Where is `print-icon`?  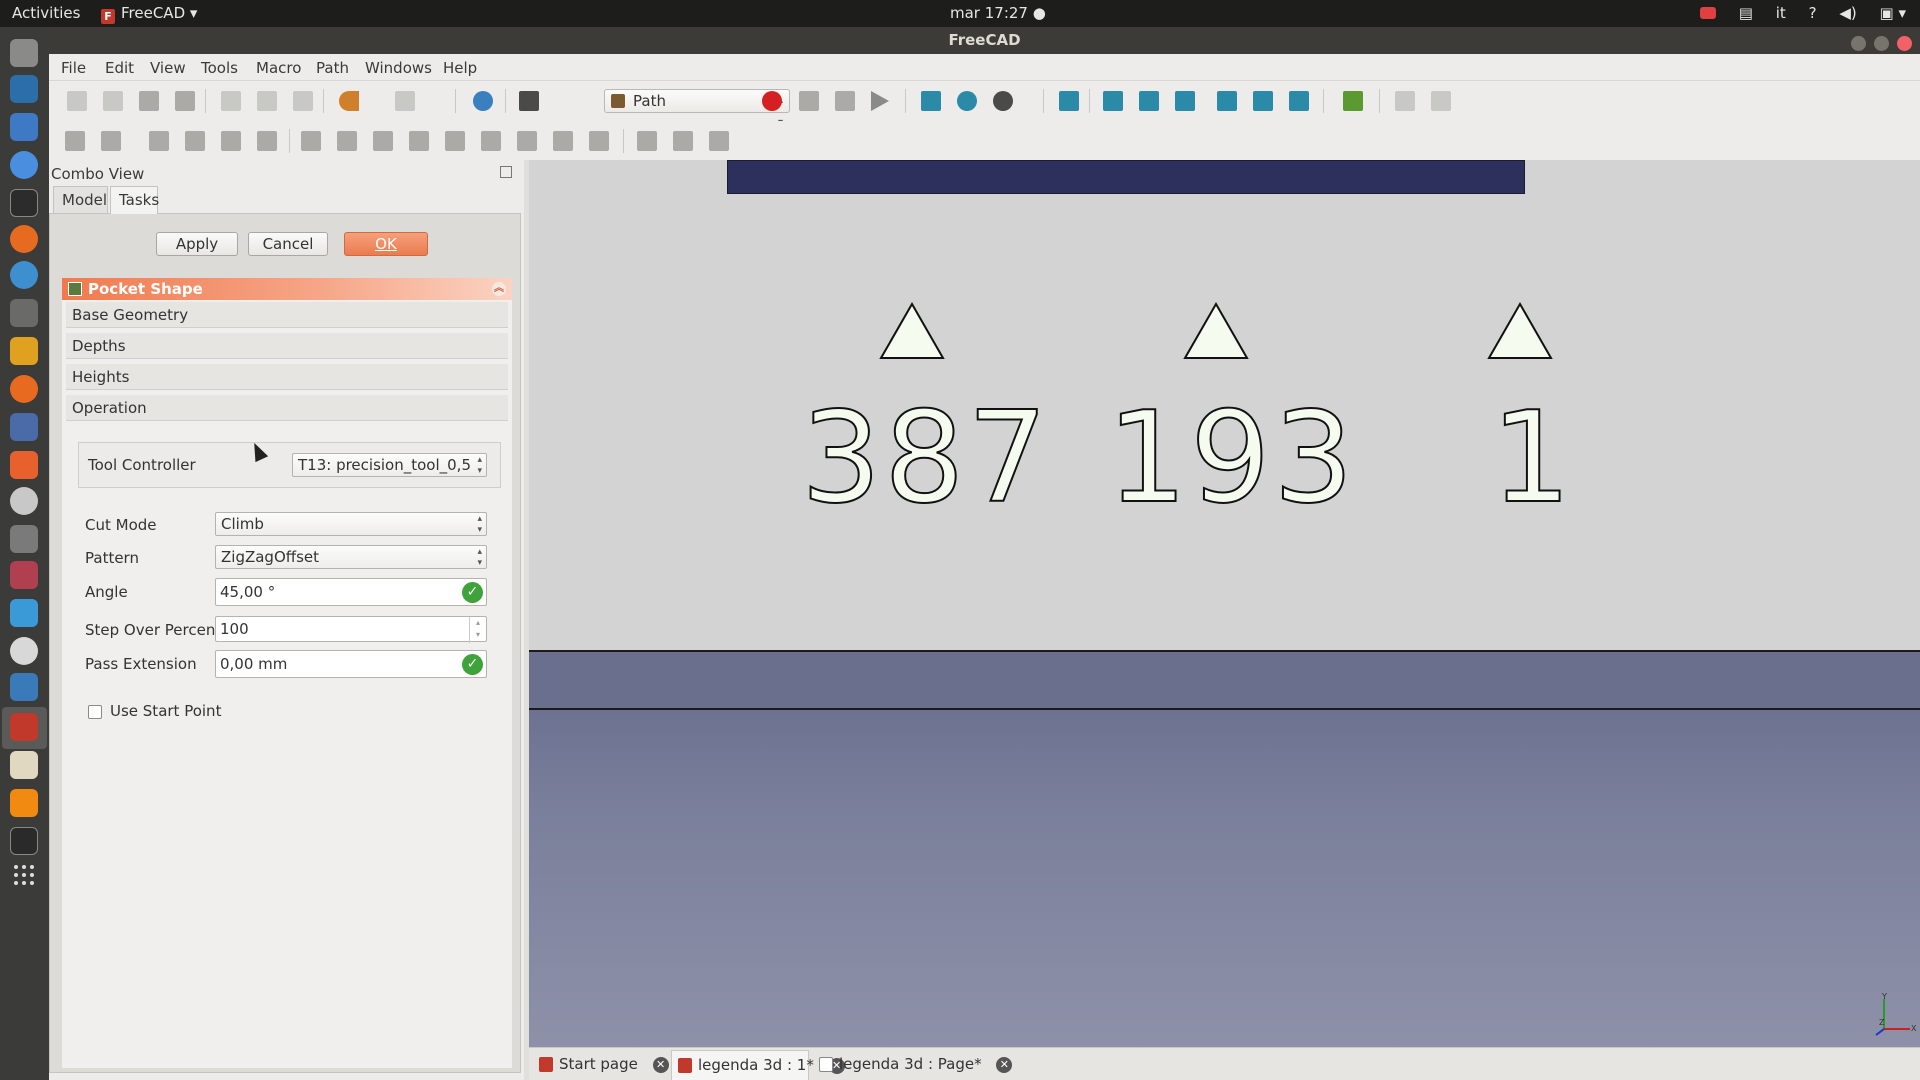
print-icon is located at coordinates (185, 101).